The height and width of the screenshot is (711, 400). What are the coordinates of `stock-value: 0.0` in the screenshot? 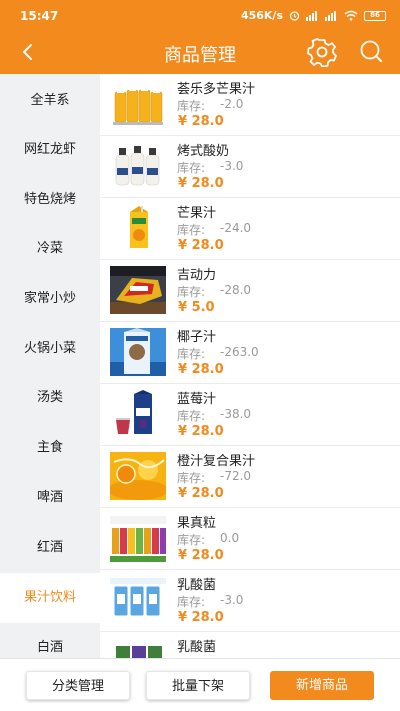 It's located at (230, 538).